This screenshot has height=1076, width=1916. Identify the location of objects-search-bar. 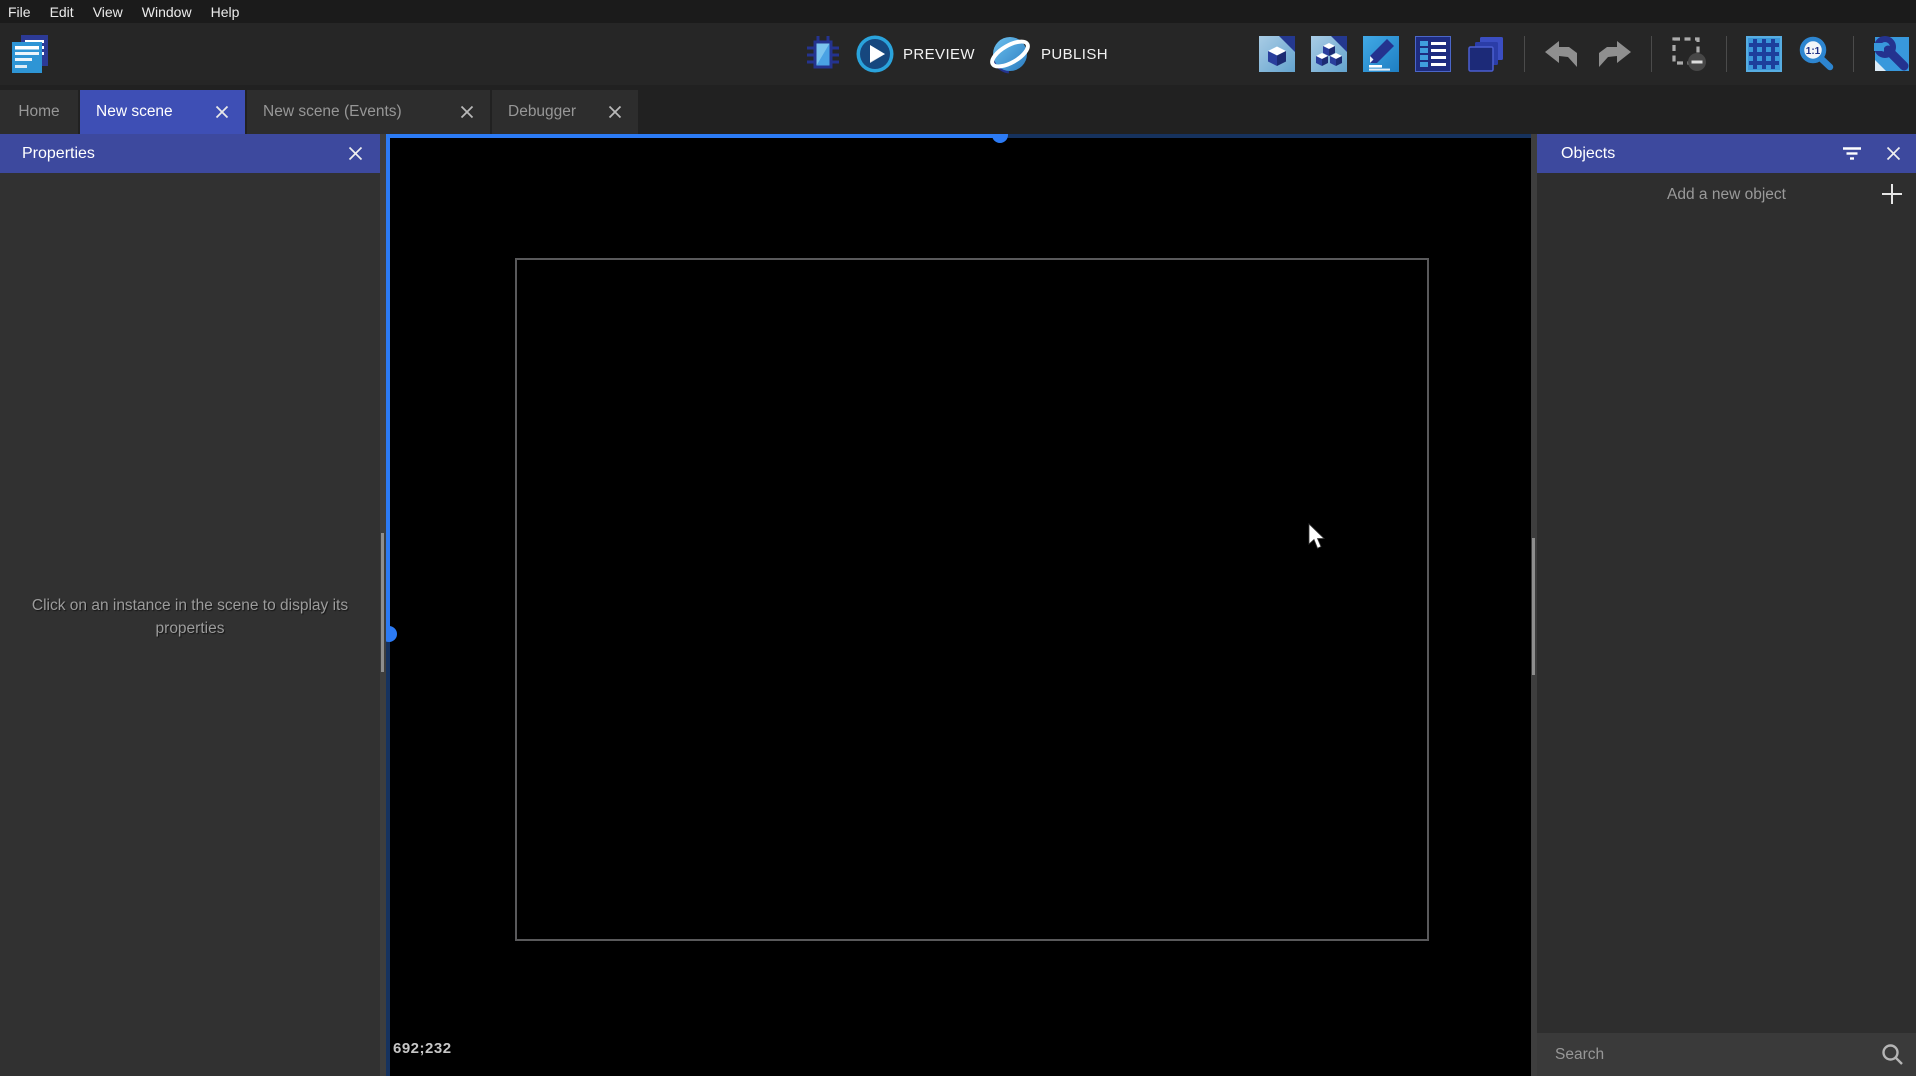
(1726, 1054).